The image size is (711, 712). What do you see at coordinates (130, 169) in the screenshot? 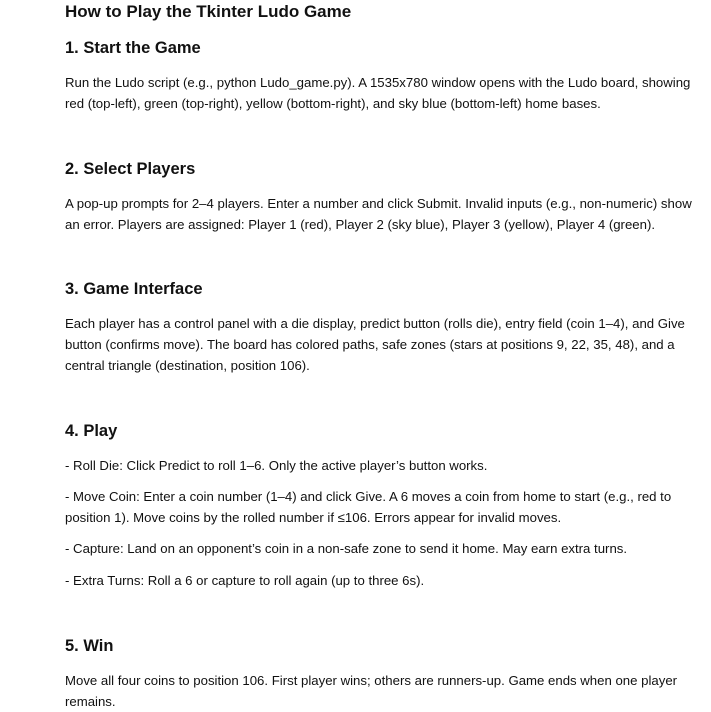
I see `section-heading-select-players: 2. Select Players` at bounding box center [130, 169].